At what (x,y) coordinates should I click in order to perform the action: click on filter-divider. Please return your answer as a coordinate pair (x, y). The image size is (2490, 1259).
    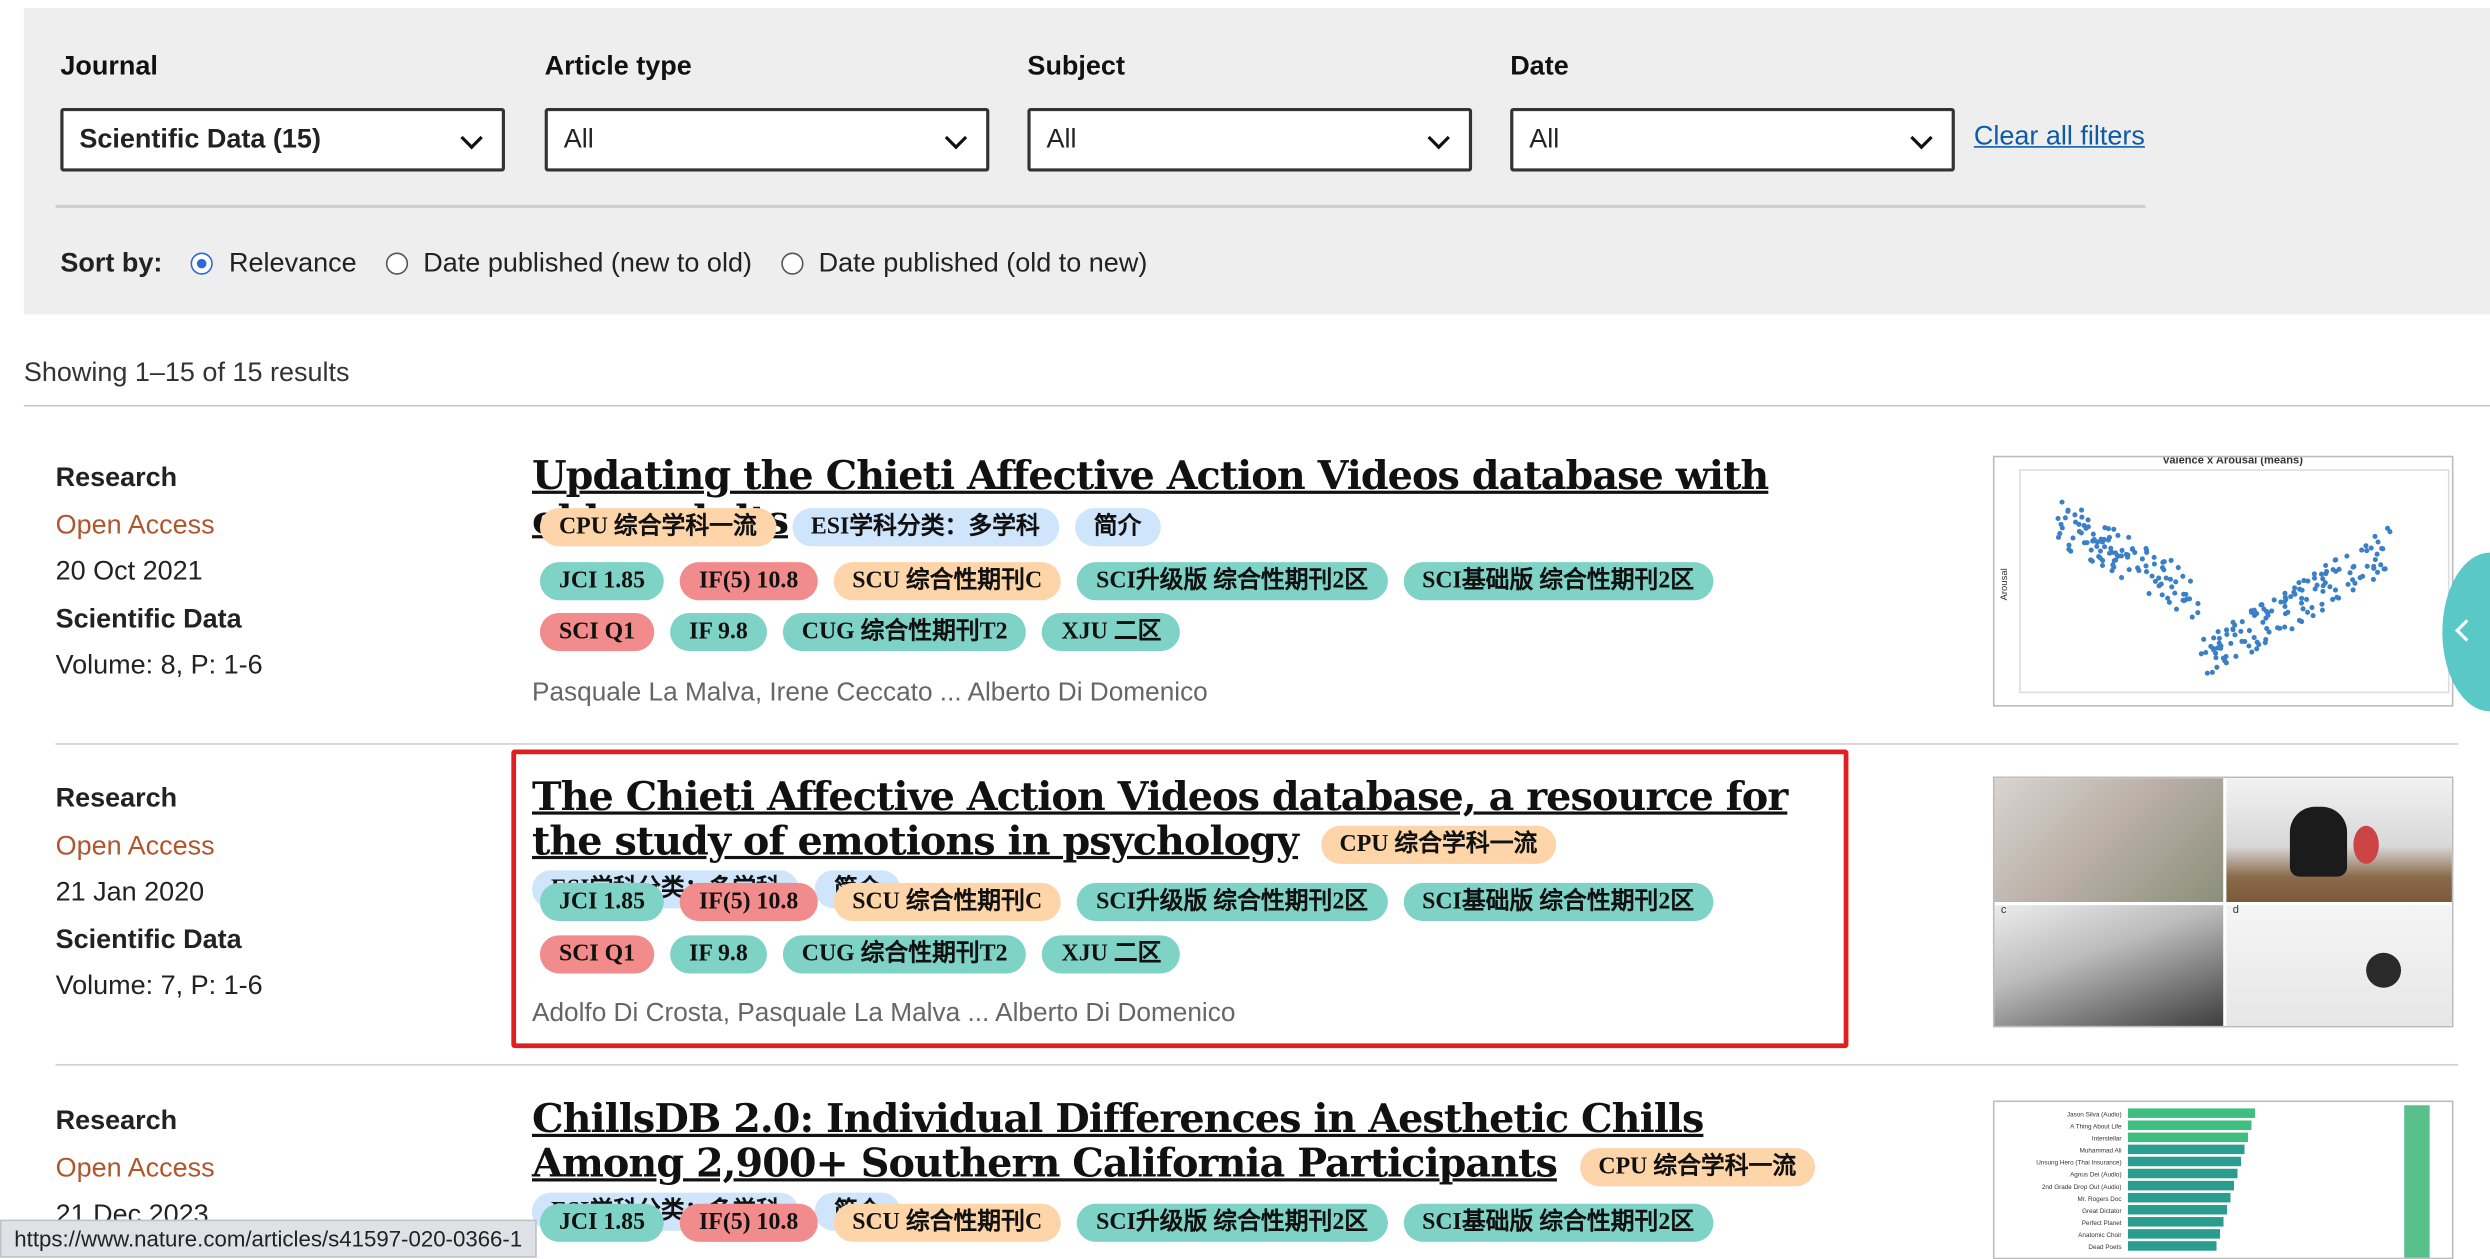
    Looking at the image, I should click on (1100, 206).